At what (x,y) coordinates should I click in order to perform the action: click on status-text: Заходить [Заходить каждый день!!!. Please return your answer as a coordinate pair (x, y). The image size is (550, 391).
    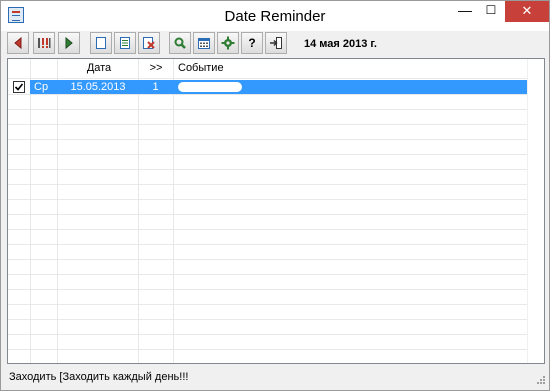
    Looking at the image, I should click on (99, 377).